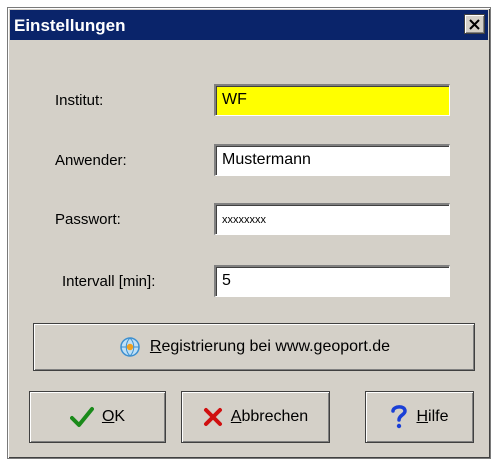 This screenshot has width=498, height=466. What do you see at coordinates (113, 416) in the screenshot?
I see `ok-button-label: OK` at bounding box center [113, 416].